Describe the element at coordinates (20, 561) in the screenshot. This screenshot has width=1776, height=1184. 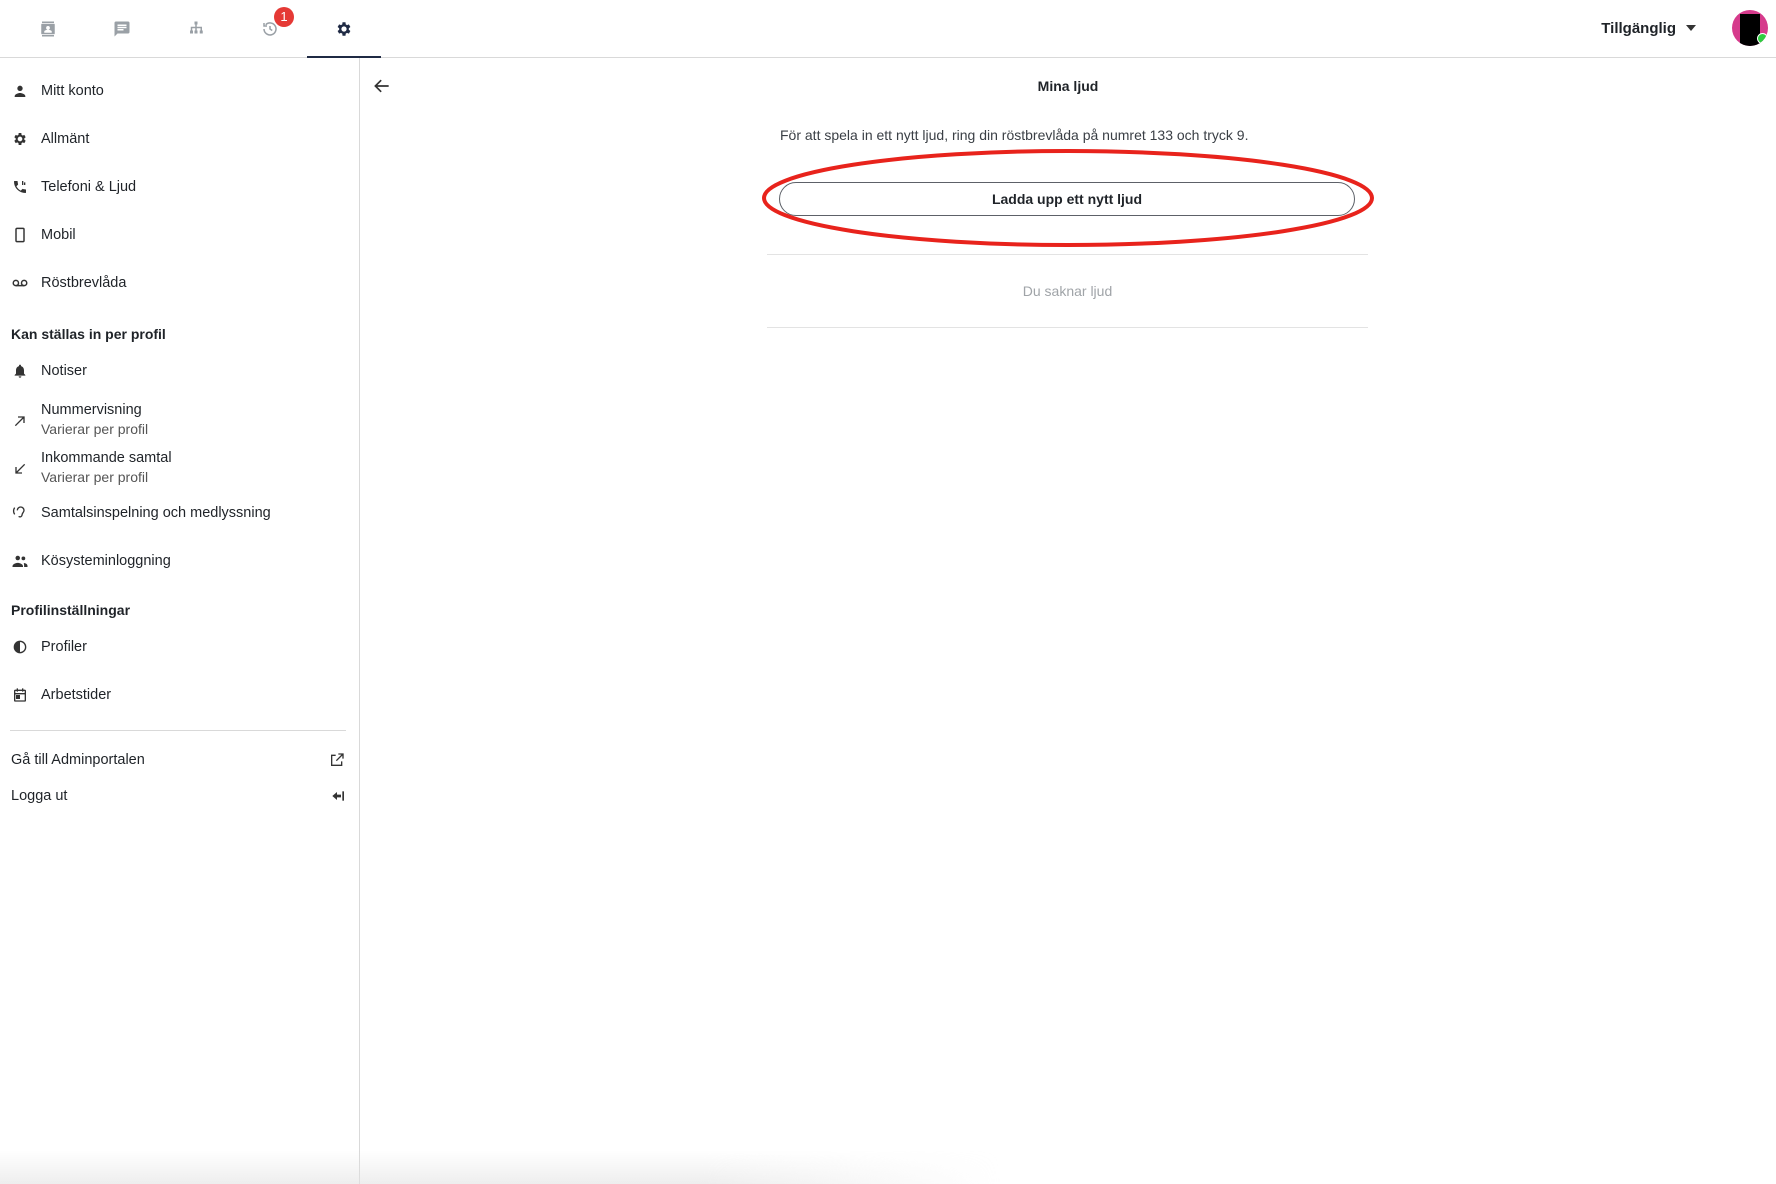
I see `people-icon` at that location.